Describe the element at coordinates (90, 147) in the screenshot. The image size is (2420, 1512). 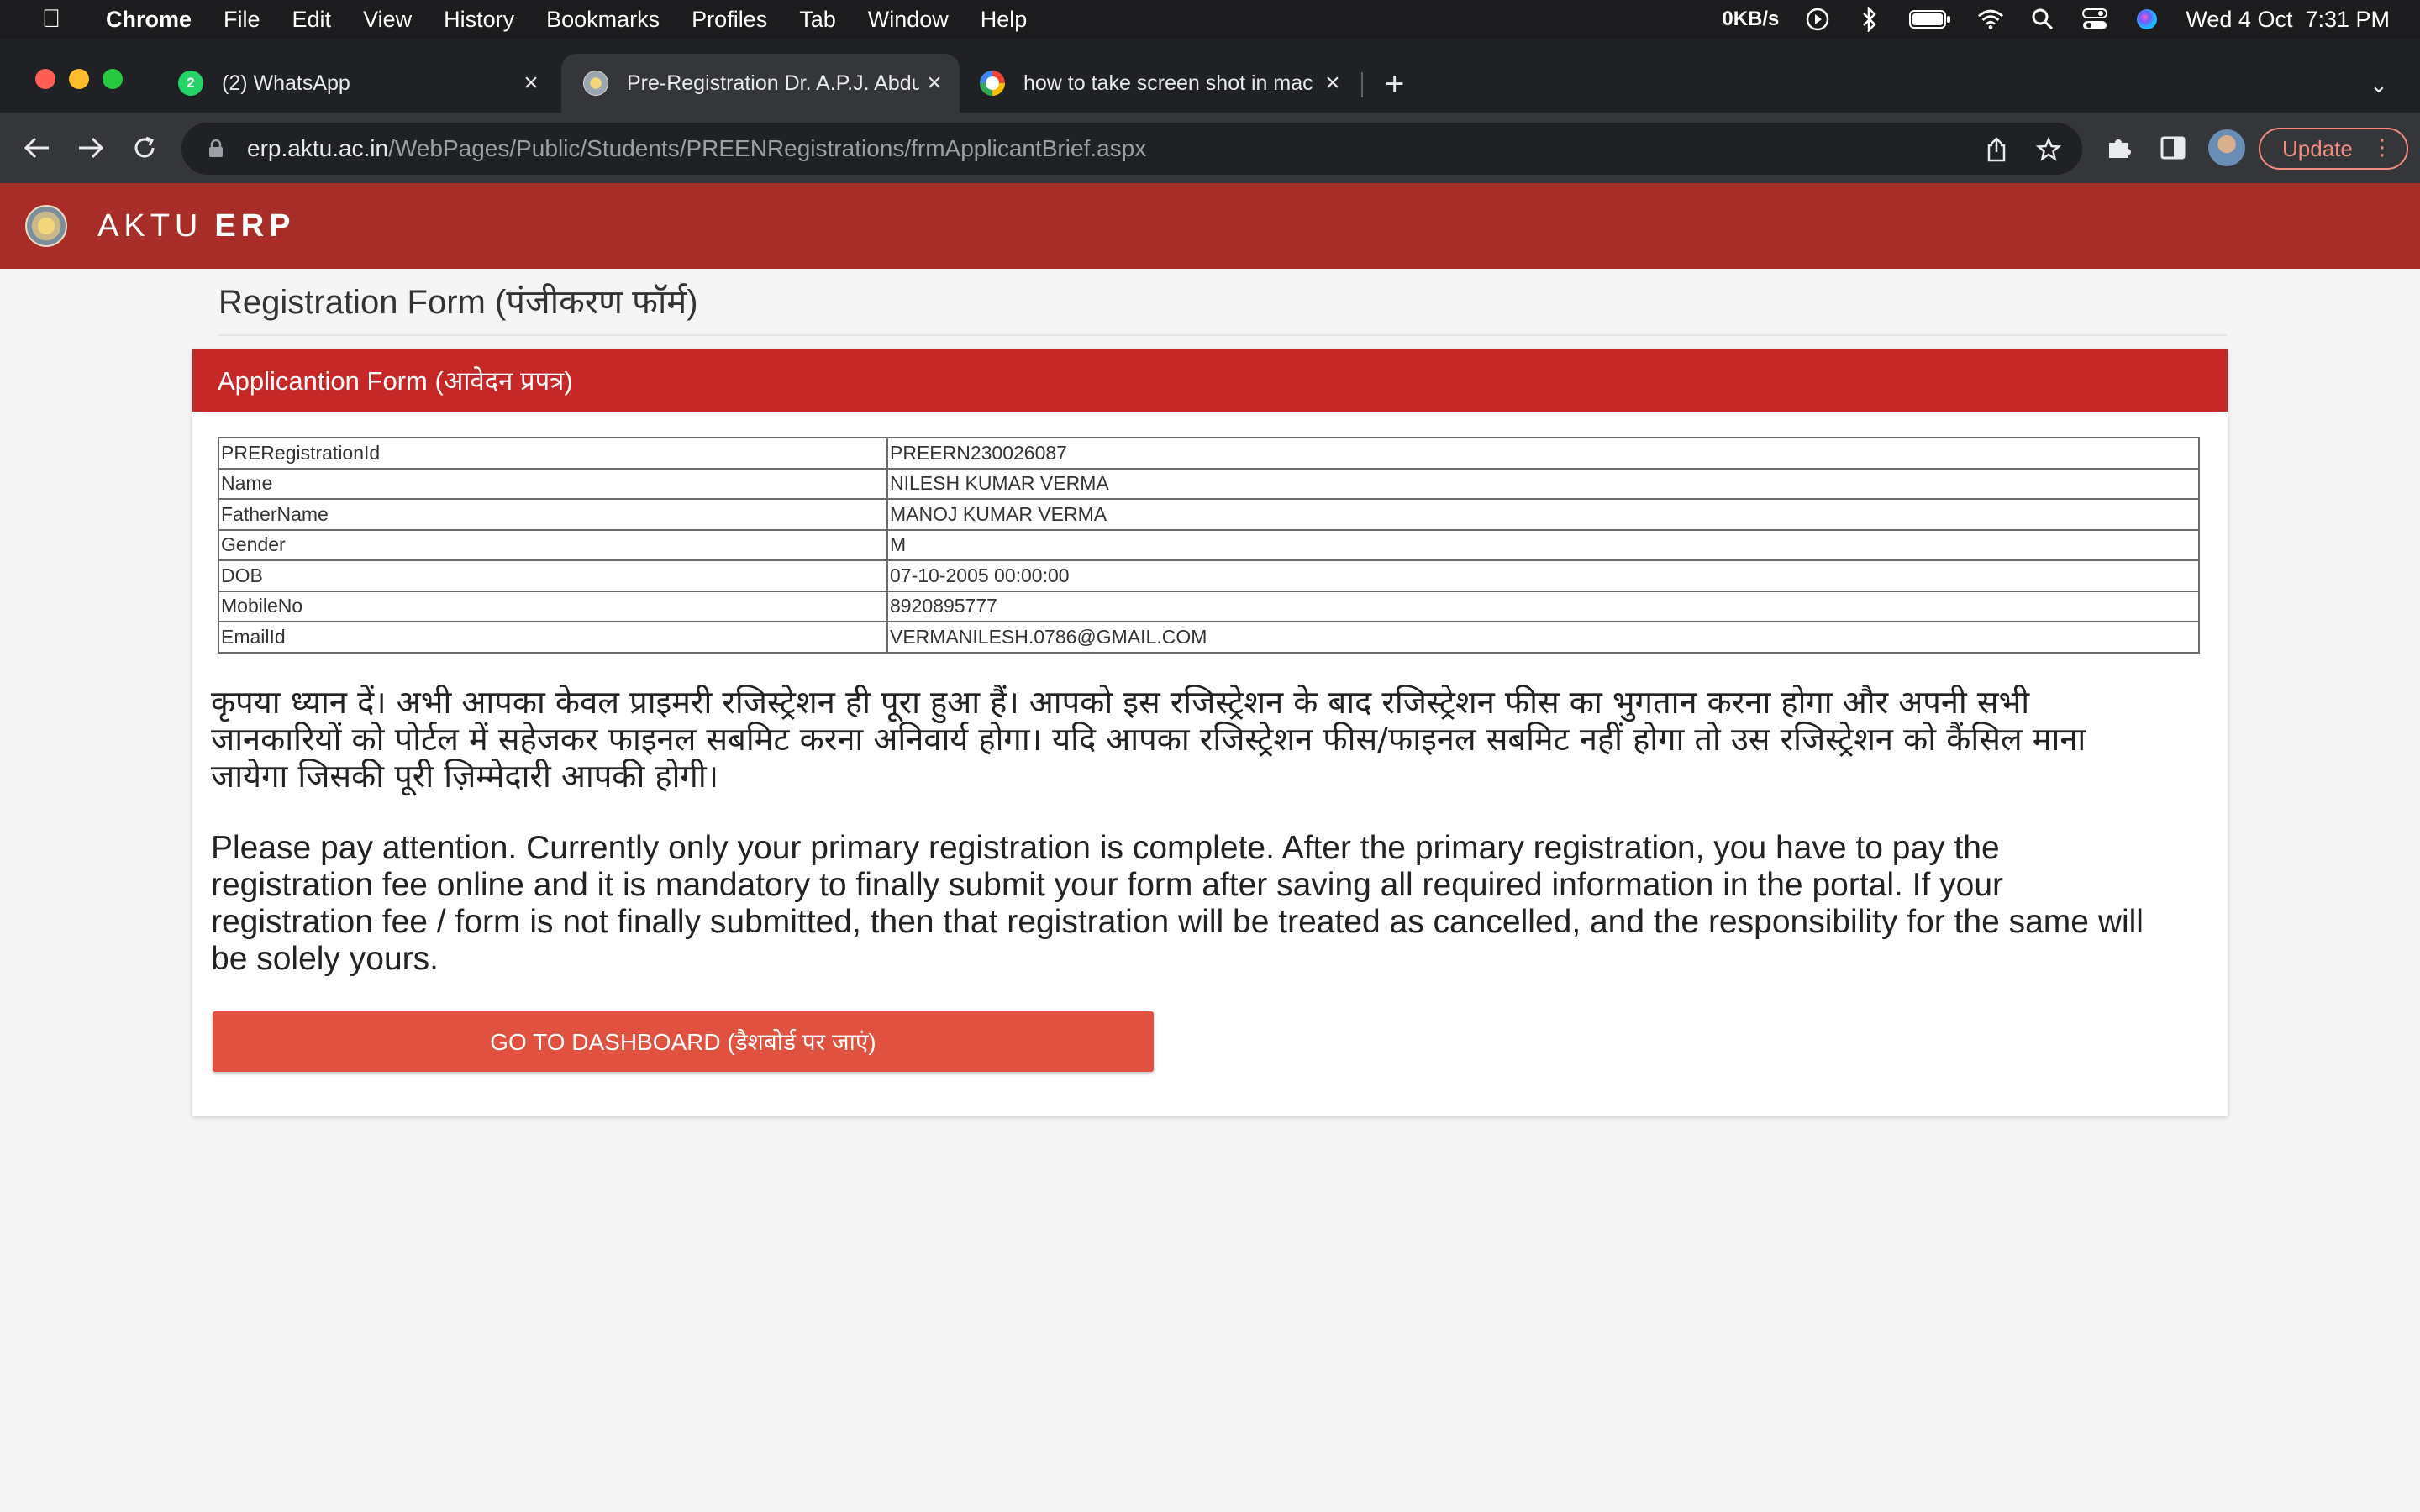
I see `forward-arrow-icon` at that location.